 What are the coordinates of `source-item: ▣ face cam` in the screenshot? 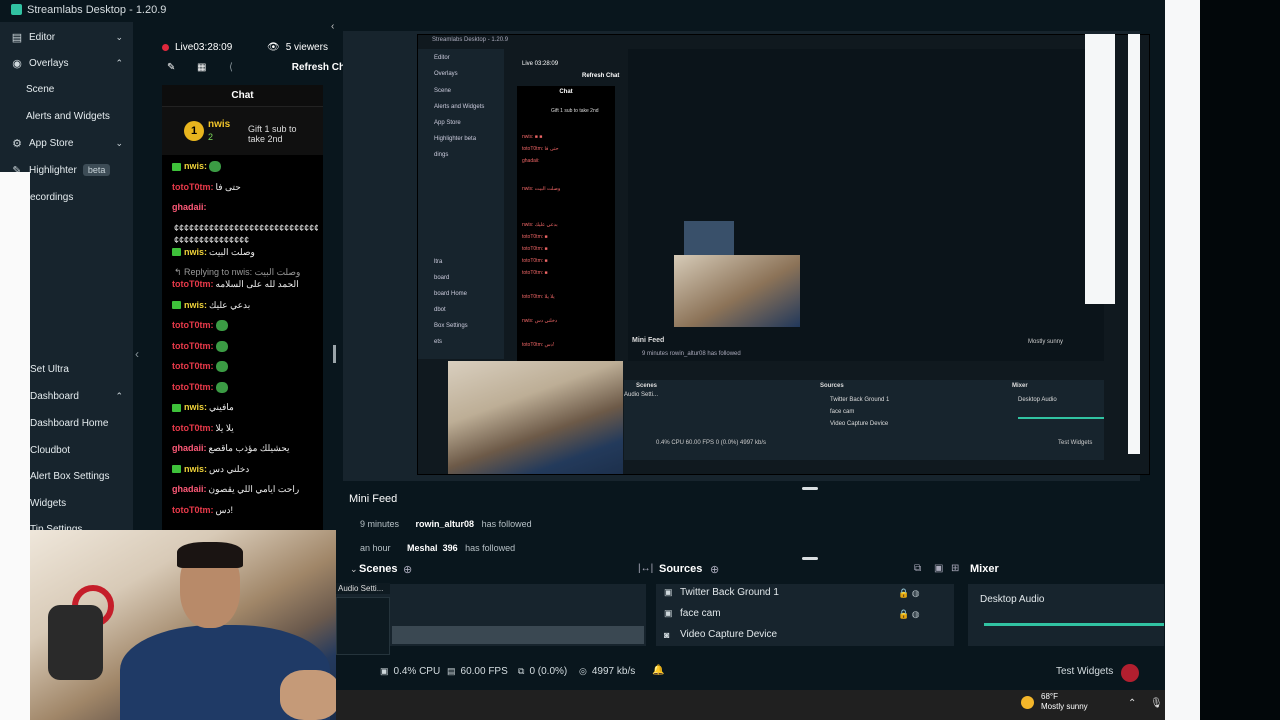 It's located at (692, 613).